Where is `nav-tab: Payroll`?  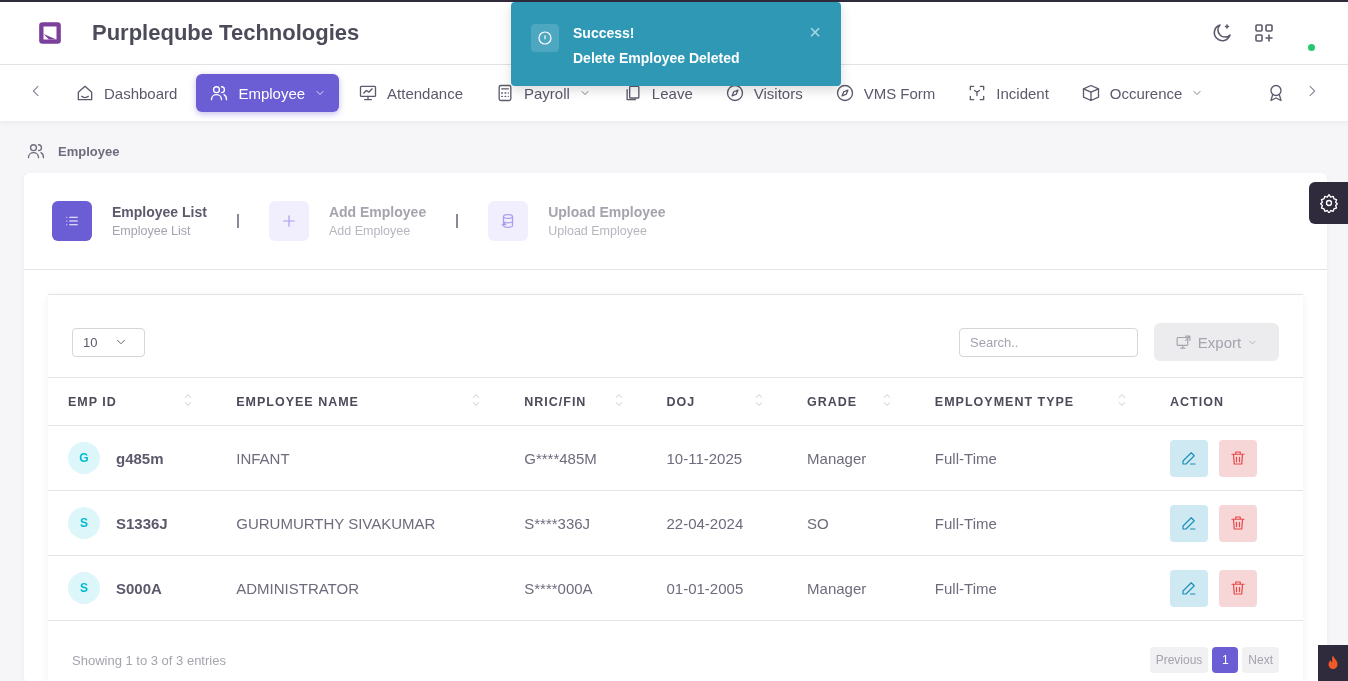 nav-tab: Payroll is located at coordinates (543, 93).